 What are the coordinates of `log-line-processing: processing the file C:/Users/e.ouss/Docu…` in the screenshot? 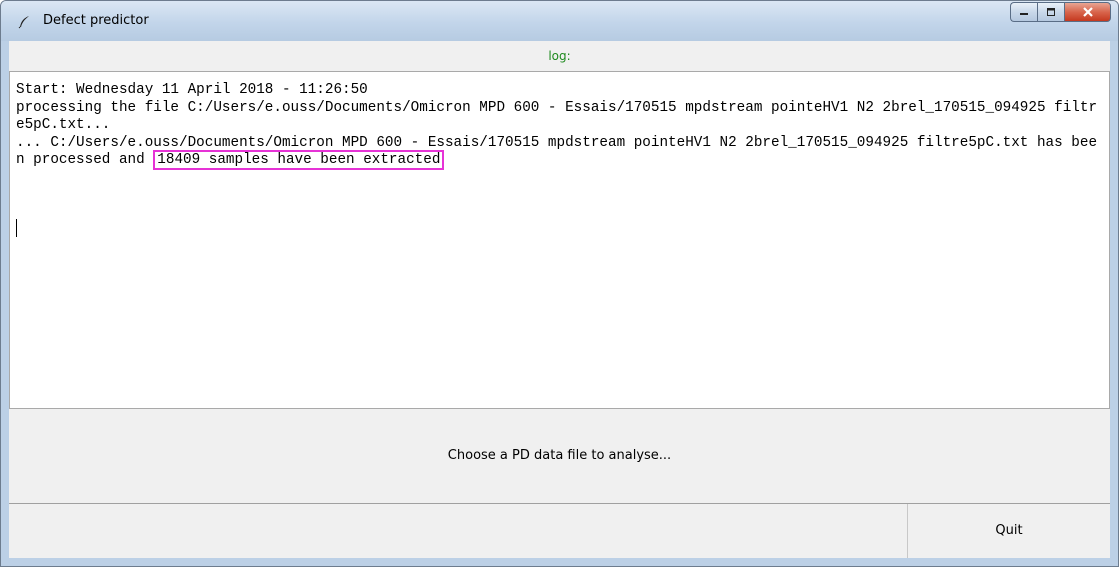 It's located at (557, 116).